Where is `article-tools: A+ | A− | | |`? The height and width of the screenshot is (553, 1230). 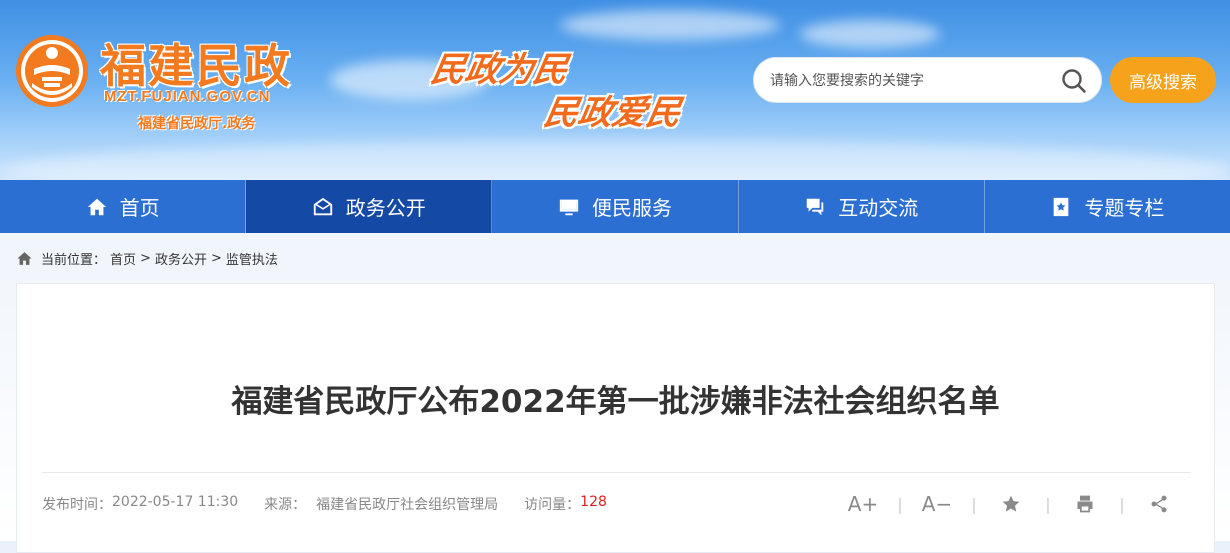
article-tools: A+ | A− | | | is located at coordinates (1011, 504).